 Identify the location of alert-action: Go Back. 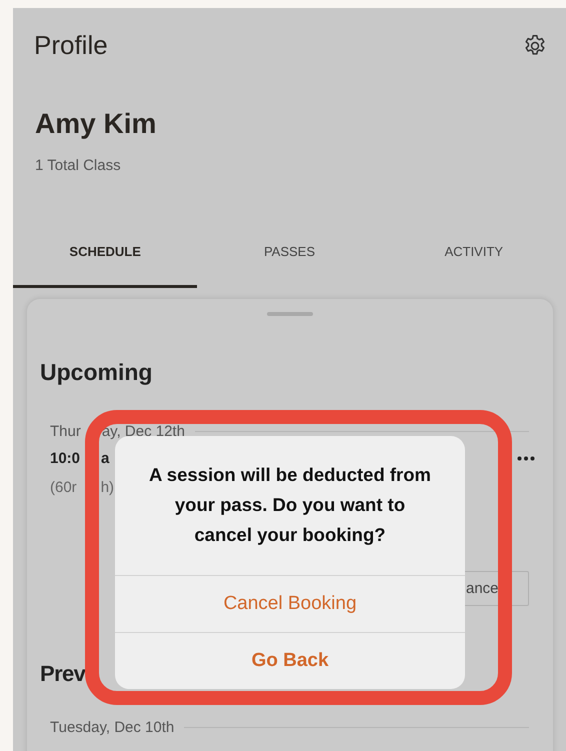
(290, 660).